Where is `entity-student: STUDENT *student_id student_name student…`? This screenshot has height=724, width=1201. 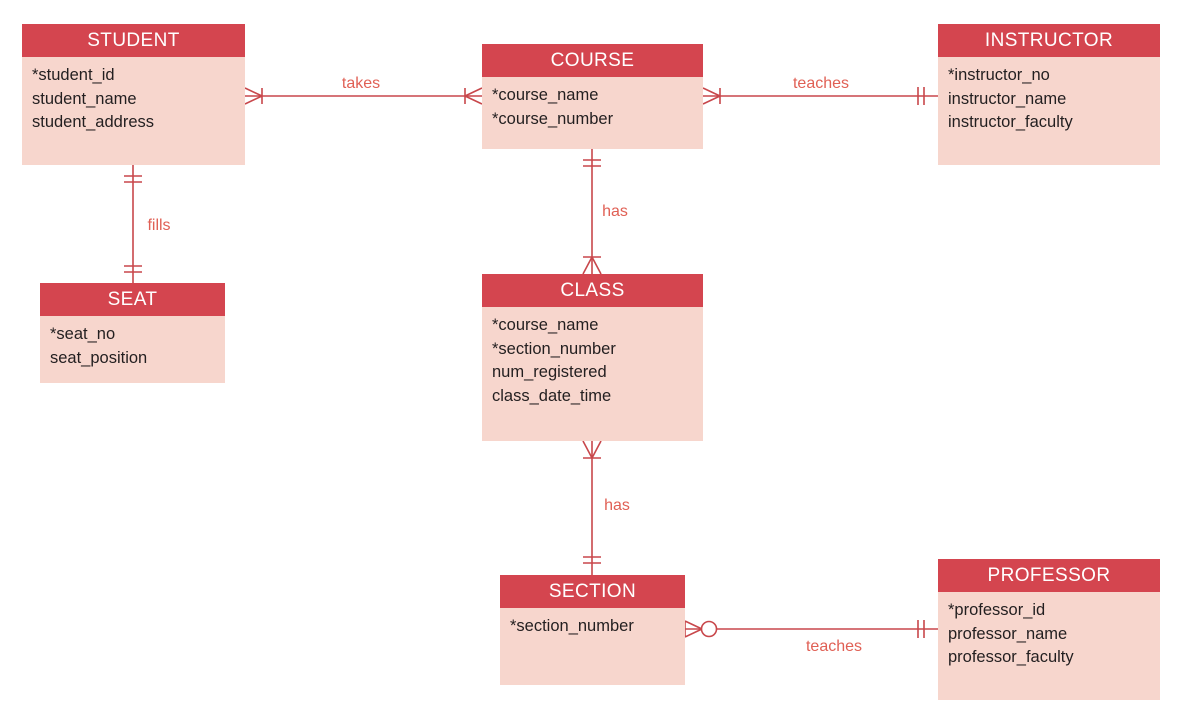 entity-student: STUDENT *student_id student_name student… is located at coordinates (133, 94).